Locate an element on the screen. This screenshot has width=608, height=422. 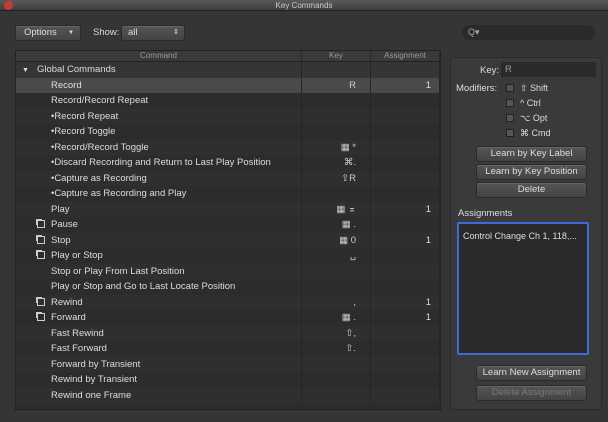
command-name: Stop is located at coordinates (61, 240).